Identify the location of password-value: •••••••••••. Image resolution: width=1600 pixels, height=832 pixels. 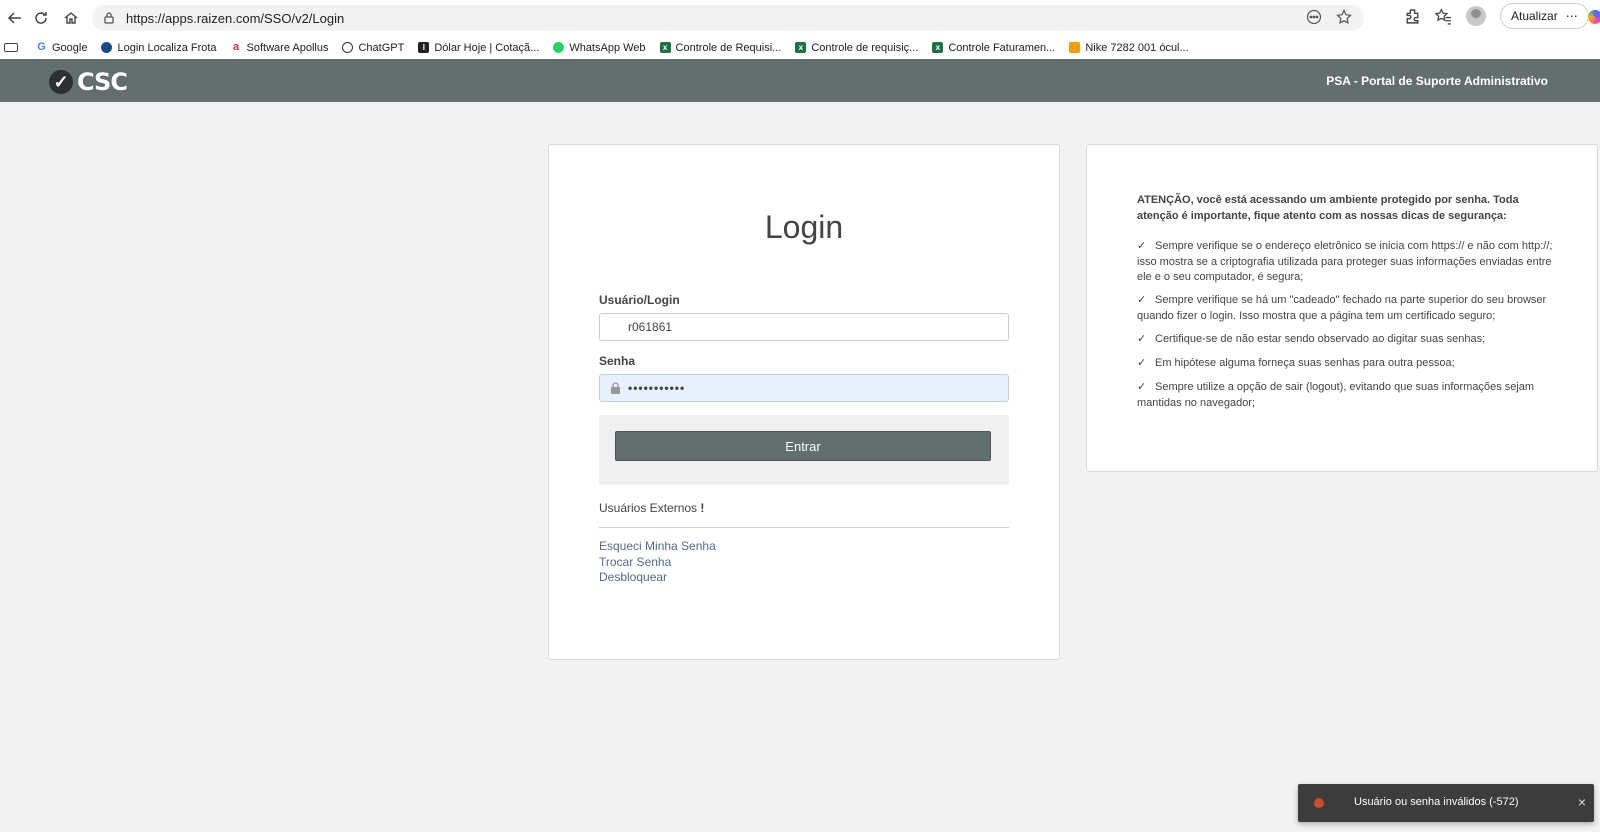
(657, 388).